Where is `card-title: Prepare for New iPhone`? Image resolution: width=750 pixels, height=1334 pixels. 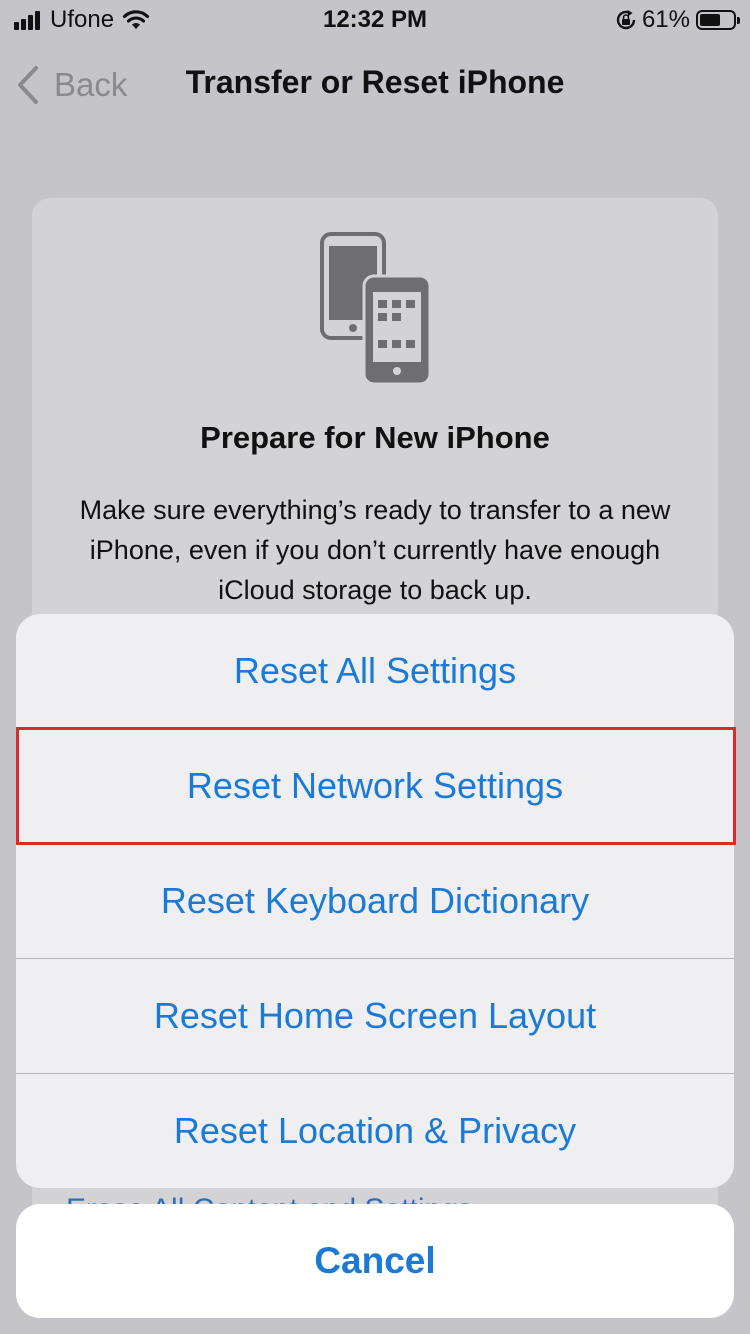
card-title: Prepare for New iPhone is located at coordinates (375, 437).